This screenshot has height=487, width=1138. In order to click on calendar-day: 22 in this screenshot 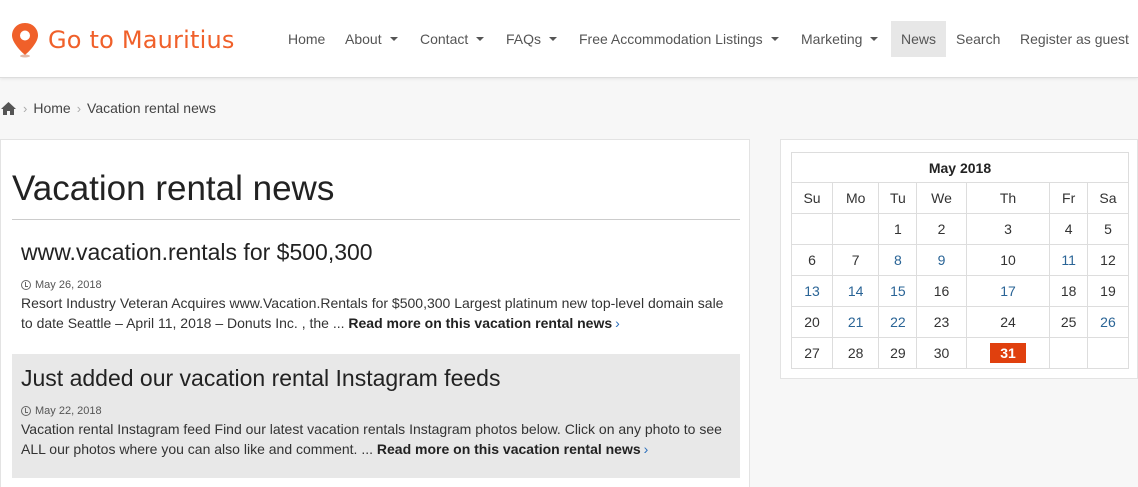, I will do `click(898, 322)`.